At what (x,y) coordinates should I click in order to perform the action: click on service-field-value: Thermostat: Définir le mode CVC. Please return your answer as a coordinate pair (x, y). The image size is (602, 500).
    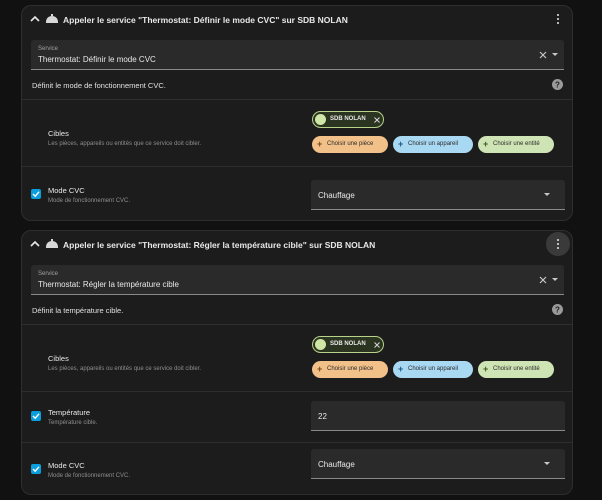
    Looking at the image, I should click on (97, 59).